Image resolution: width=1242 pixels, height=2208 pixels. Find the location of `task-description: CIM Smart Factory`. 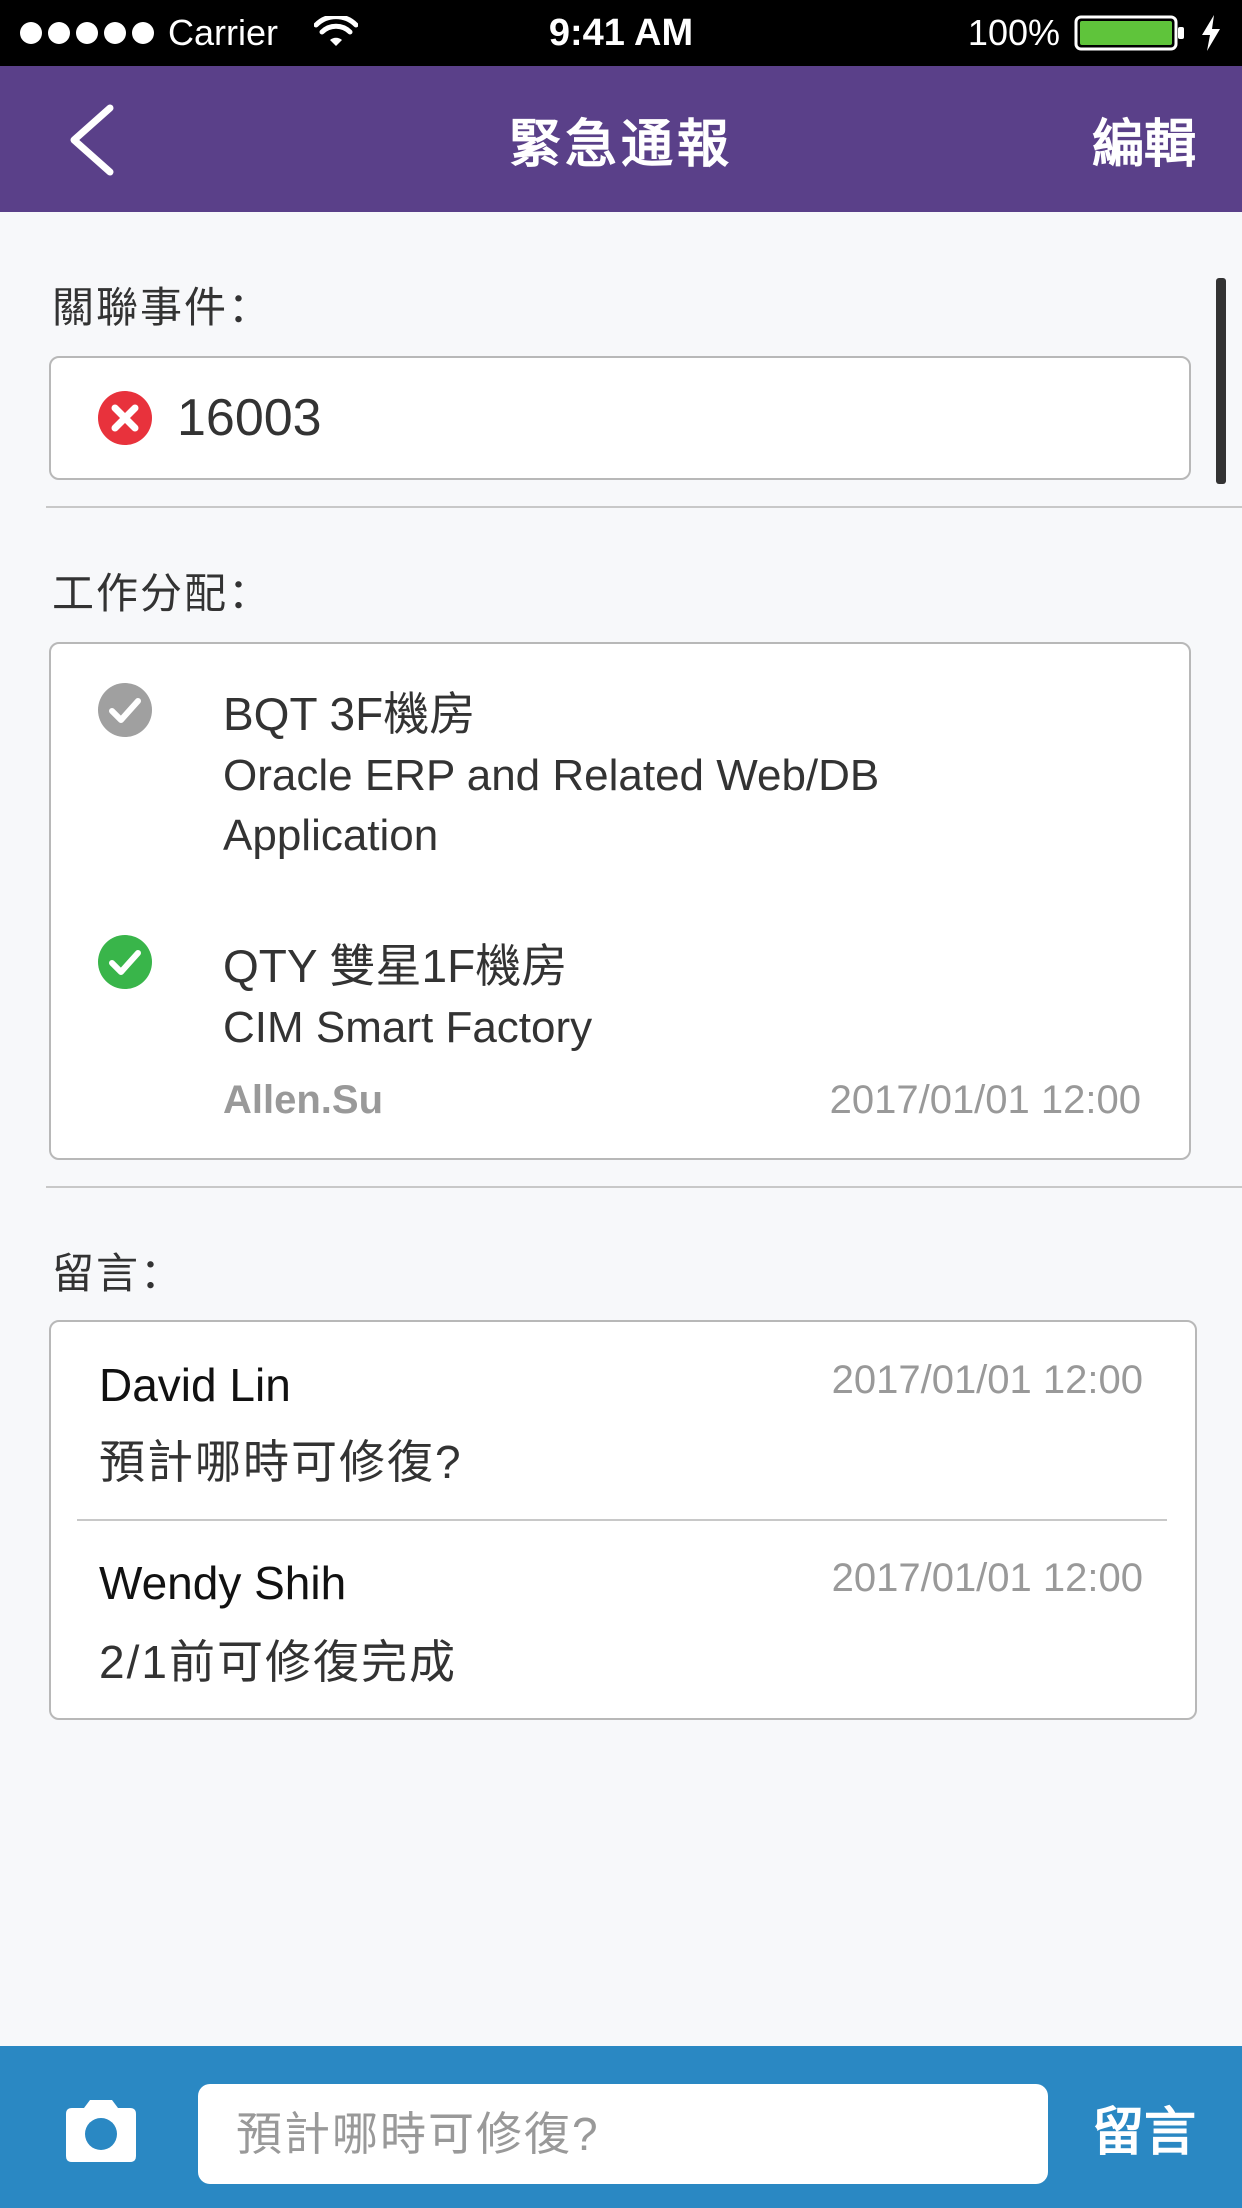

task-description: CIM Smart Factory is located at coordinates (408, 1027).